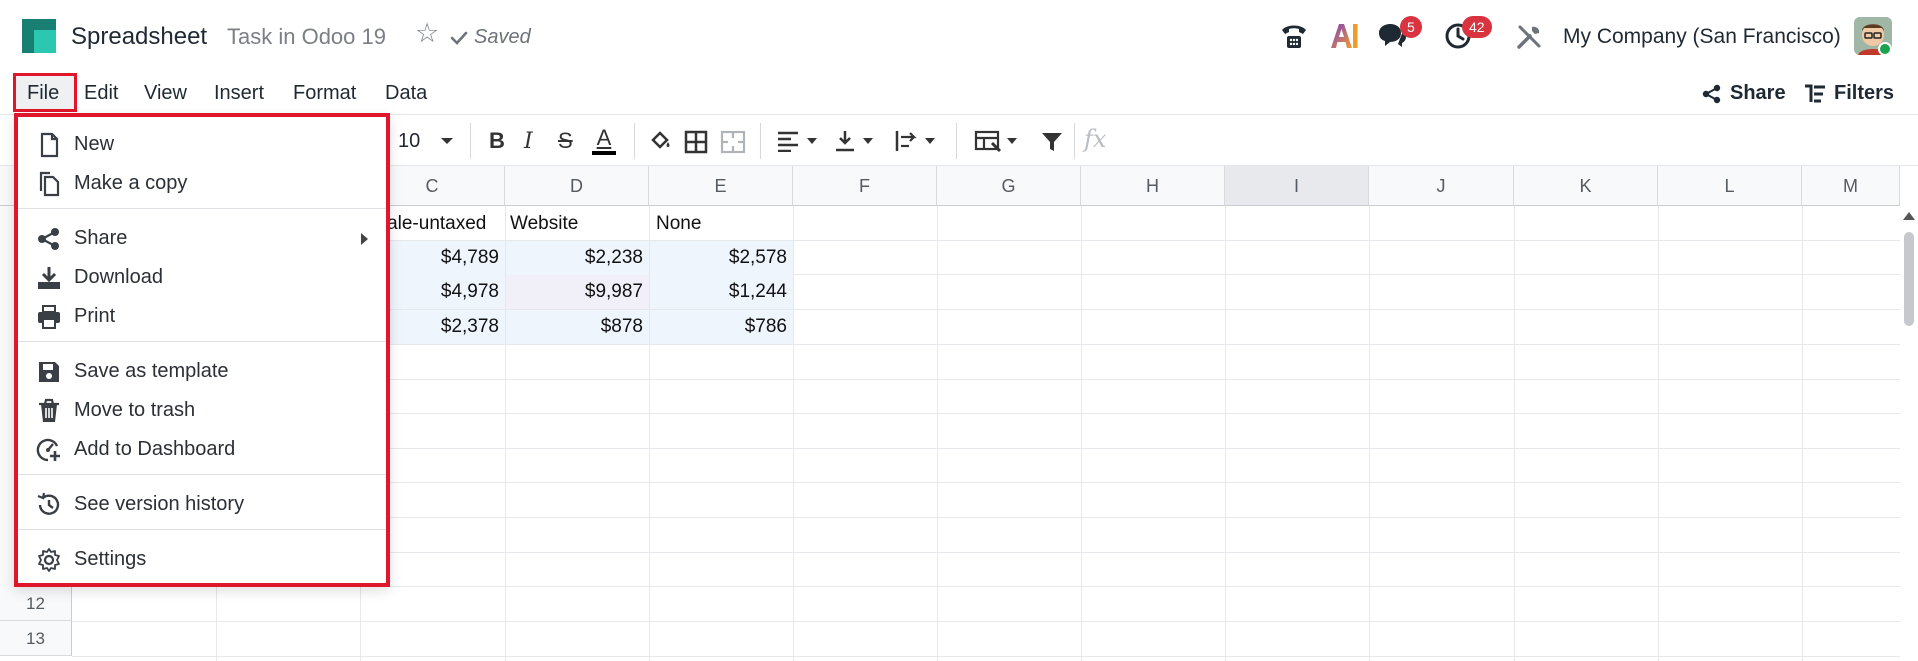 The width and height of the screenshot is (1918, 661). What do you see at coordinates (406, 93) in the screenshot?
I see `menu-data: Data` at bounding box center [406, 93].